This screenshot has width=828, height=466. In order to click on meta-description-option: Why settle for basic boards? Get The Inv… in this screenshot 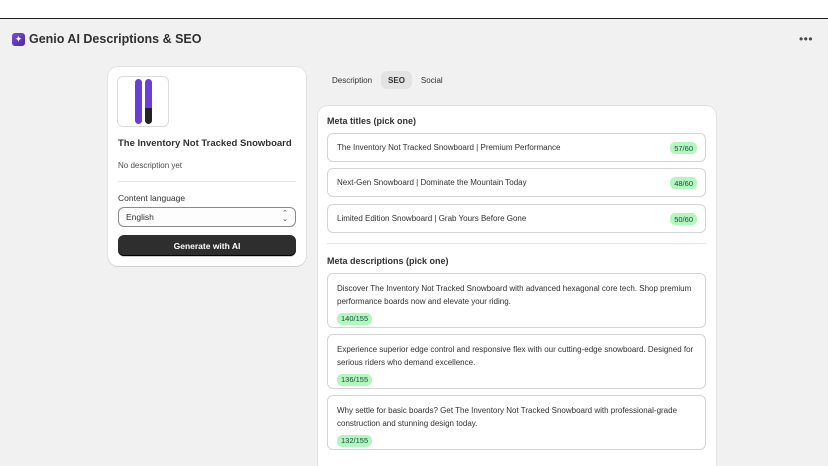, I will do `click(516, 422)`.